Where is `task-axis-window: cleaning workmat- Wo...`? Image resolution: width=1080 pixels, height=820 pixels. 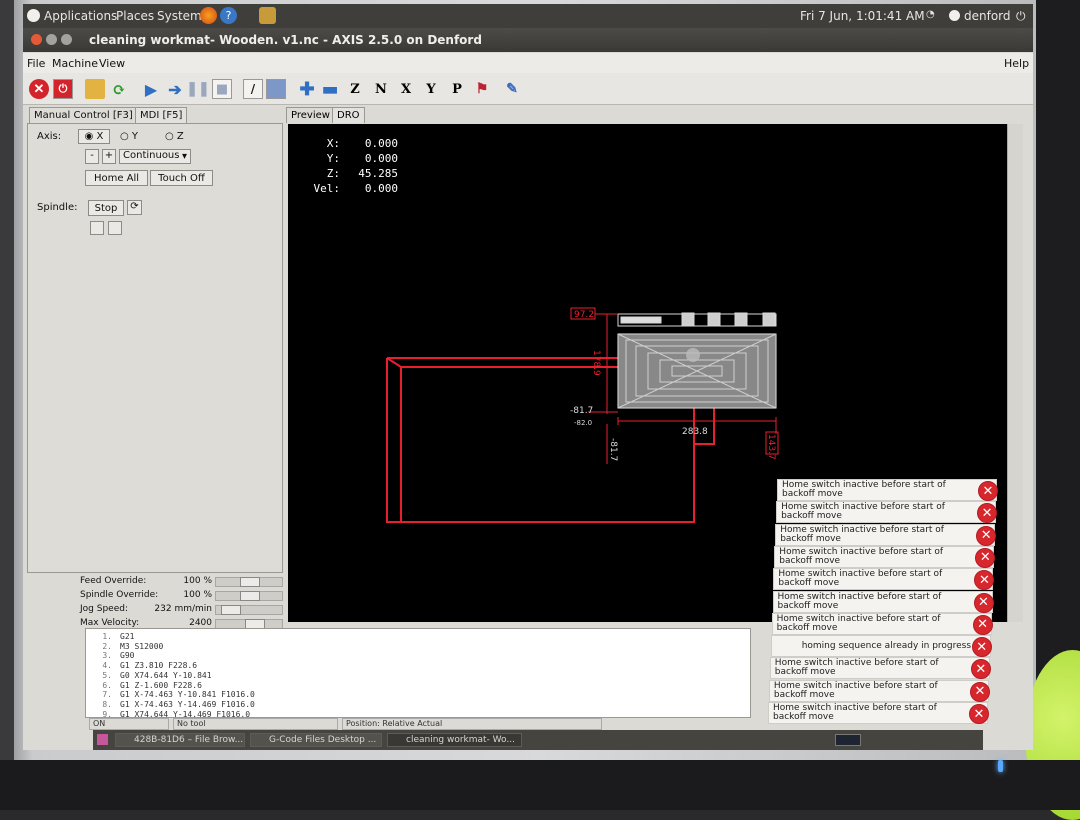
task-axis-window: cleaning workmat- Wo... is located at coordinates (454, 740).